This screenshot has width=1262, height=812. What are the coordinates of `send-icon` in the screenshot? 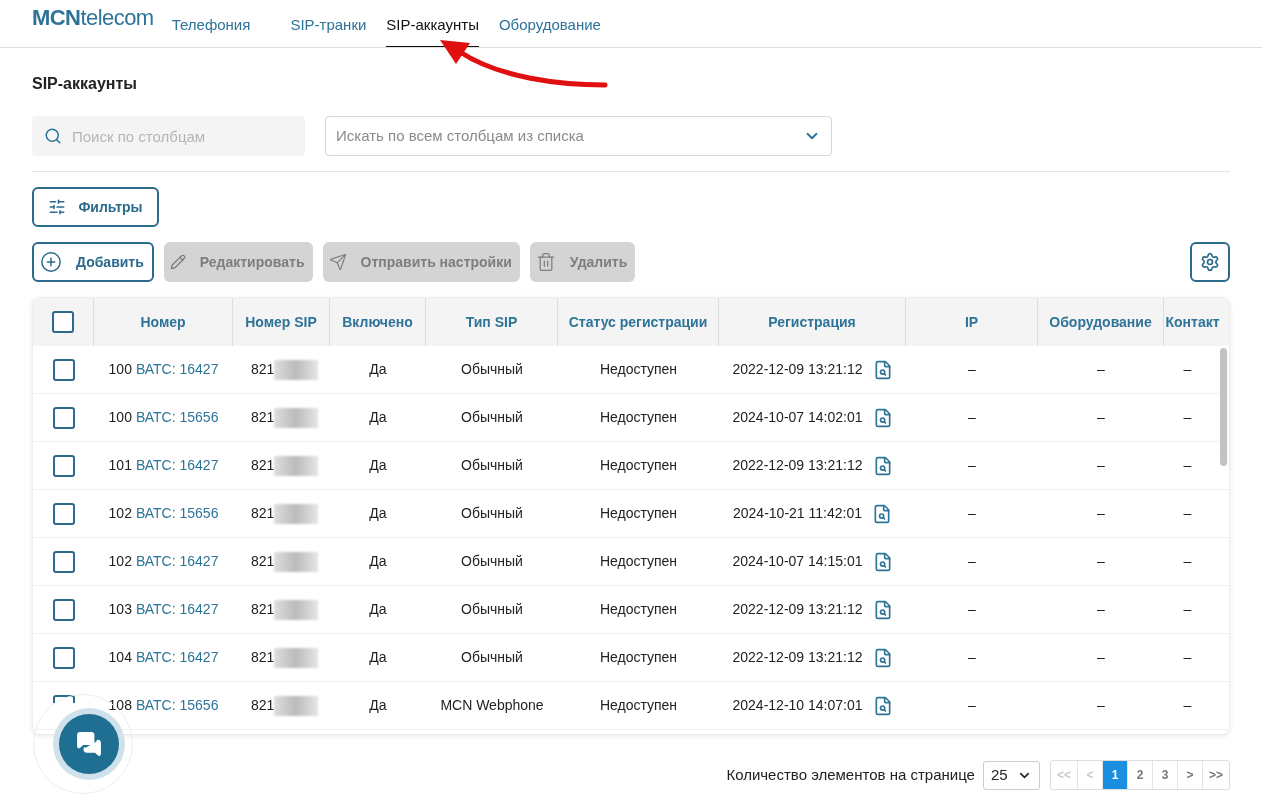 It's located at (337, 262).